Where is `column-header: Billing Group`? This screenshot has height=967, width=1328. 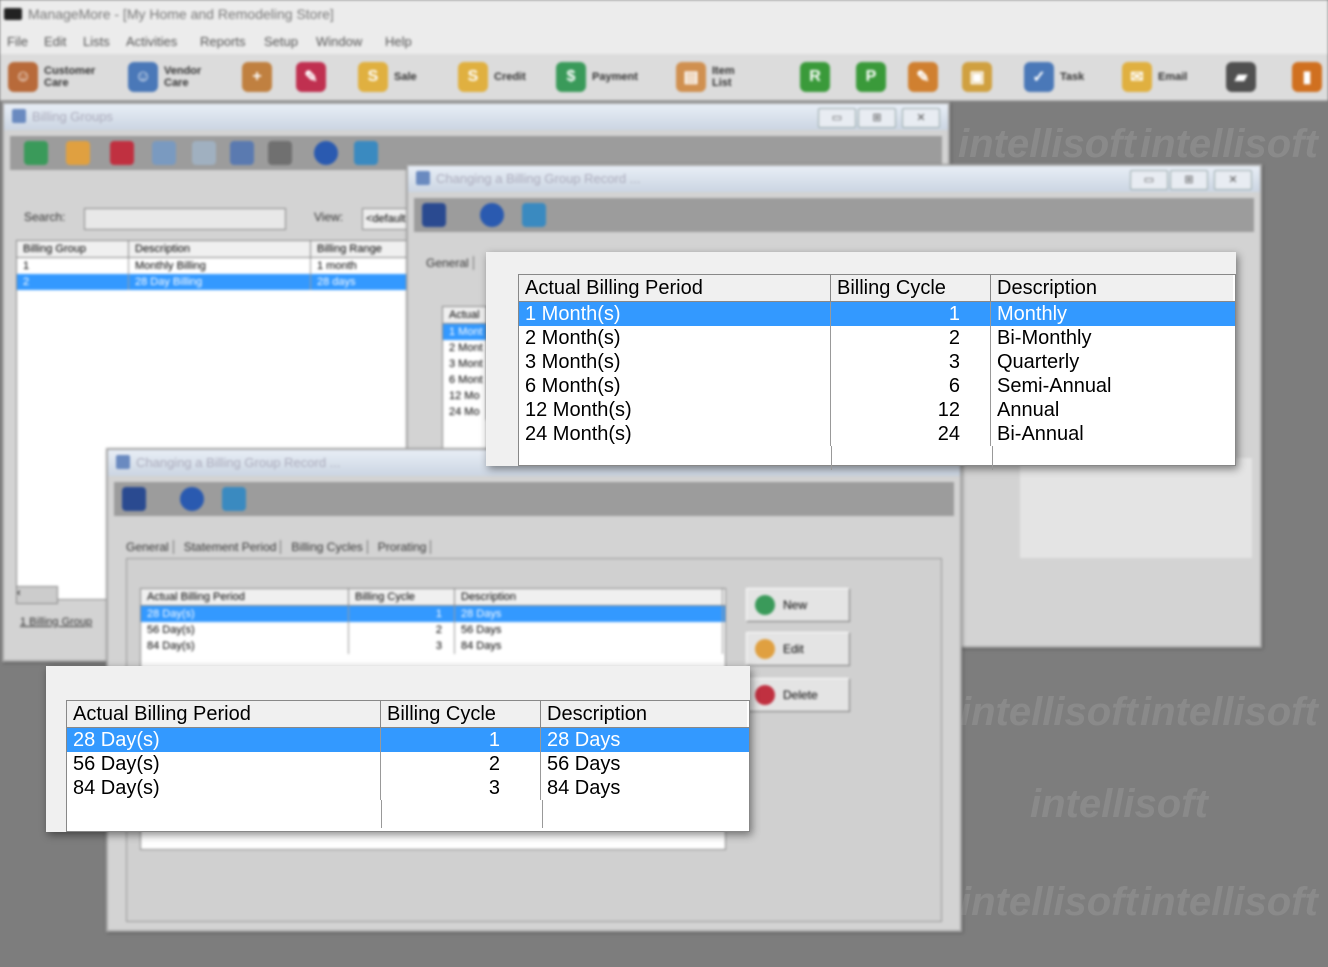
column-header: Billing Group is located at coordinates (73, 249).